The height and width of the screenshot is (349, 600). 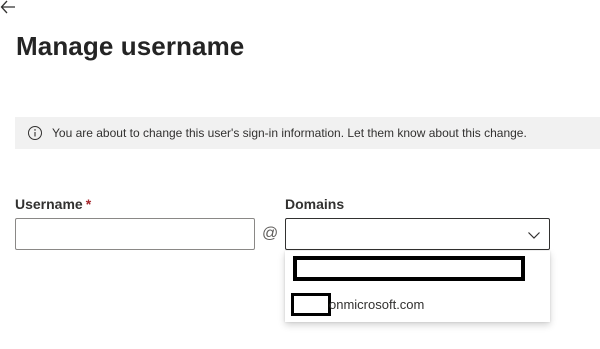 I want to click on domains-label: Domains, so click(x=315, y=204).